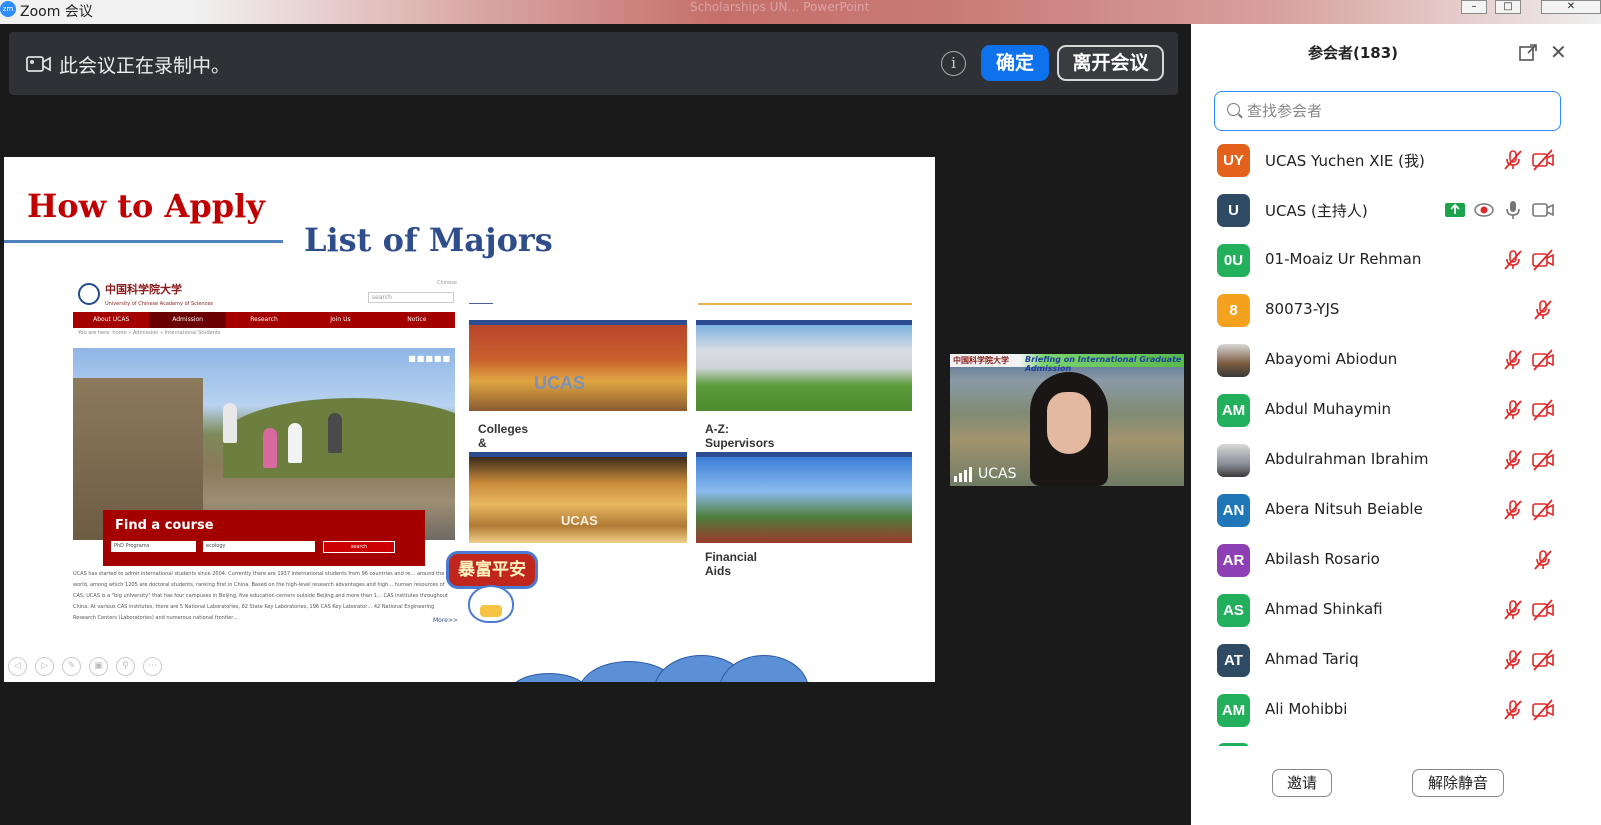  What do you see at coordinates (963, 474) in the screenshot?
I see `signal-strength-icon` at bounding box center [963, 474].